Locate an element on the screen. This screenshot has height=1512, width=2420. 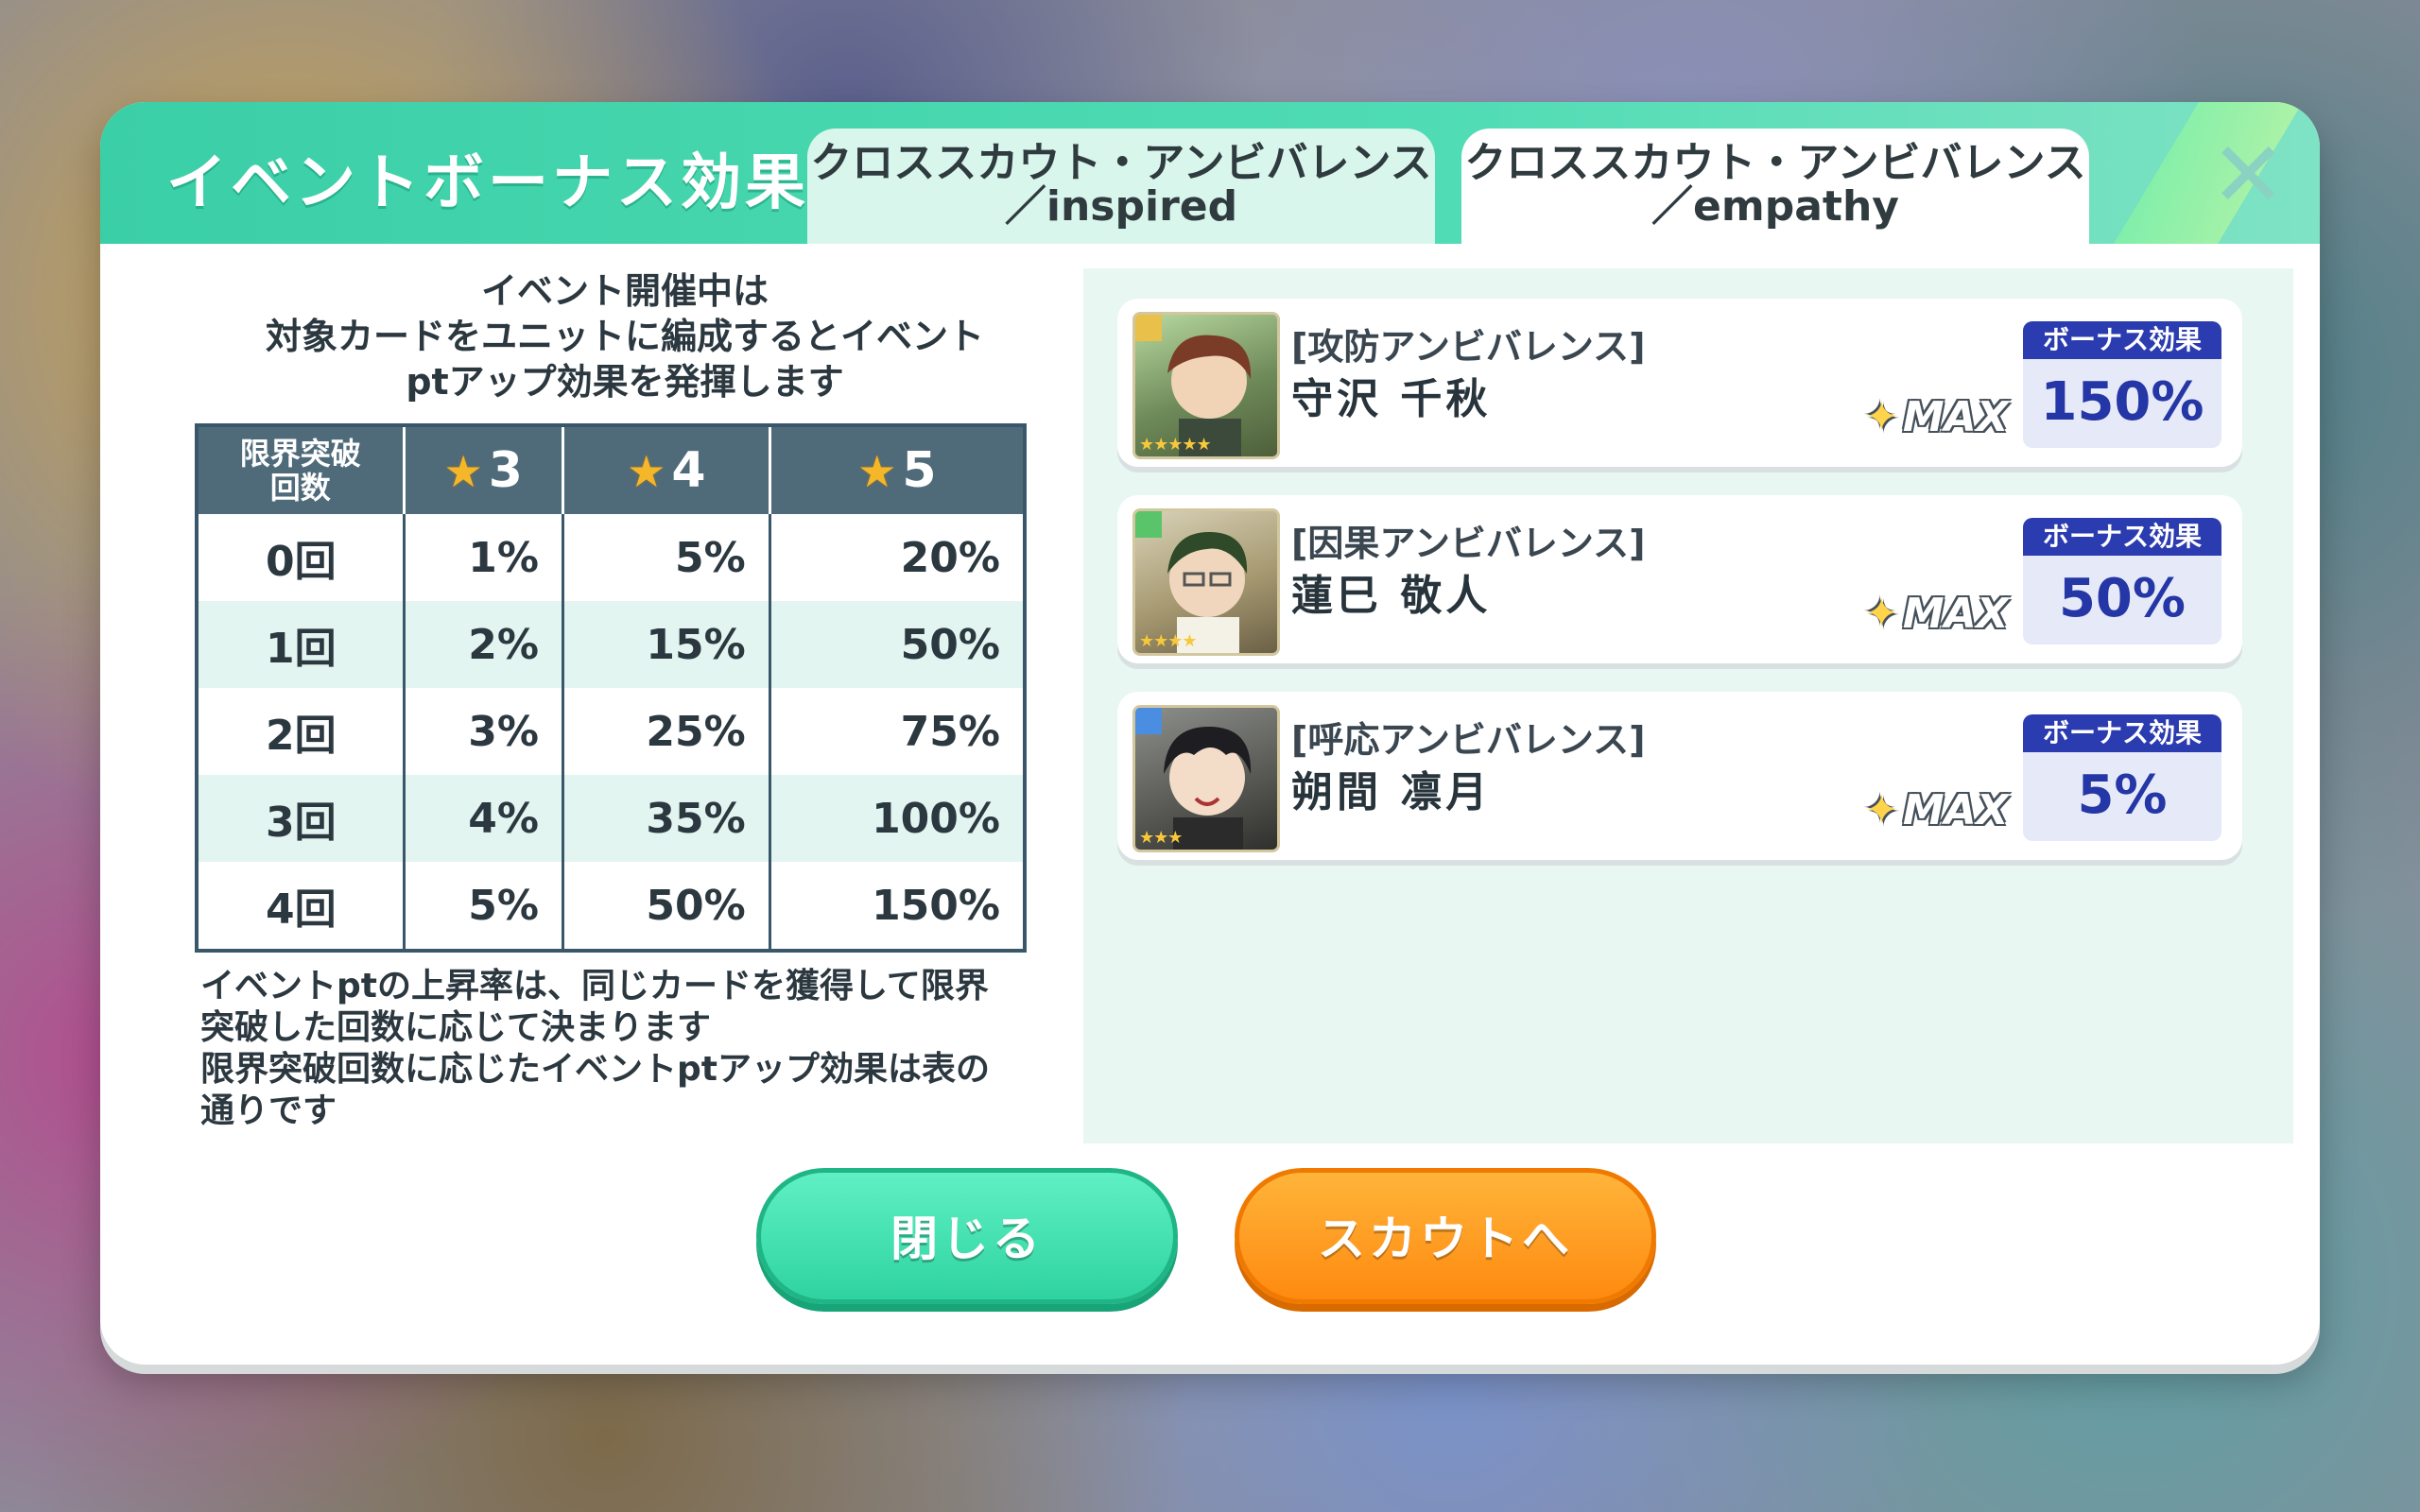
table-row: 4回 5% 50% 150% is located at coordinates (611, 906).